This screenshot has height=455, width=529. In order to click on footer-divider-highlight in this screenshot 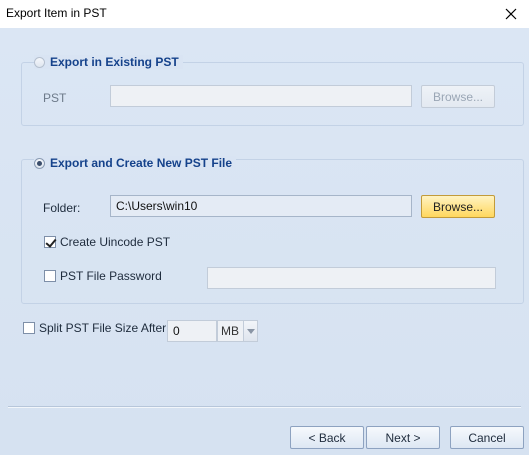, I will do `click(264, 407)`.